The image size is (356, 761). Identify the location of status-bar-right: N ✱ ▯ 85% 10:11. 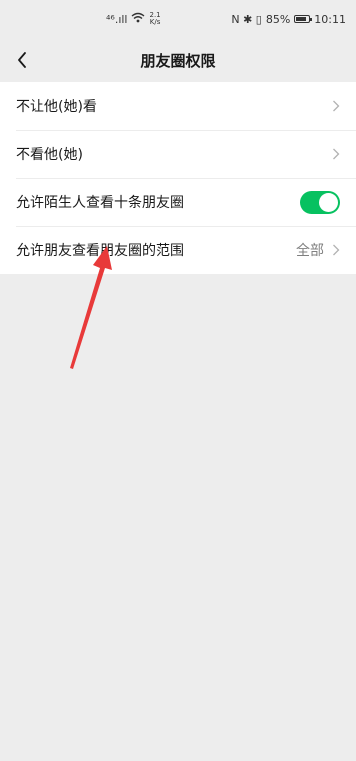
(288, 19).